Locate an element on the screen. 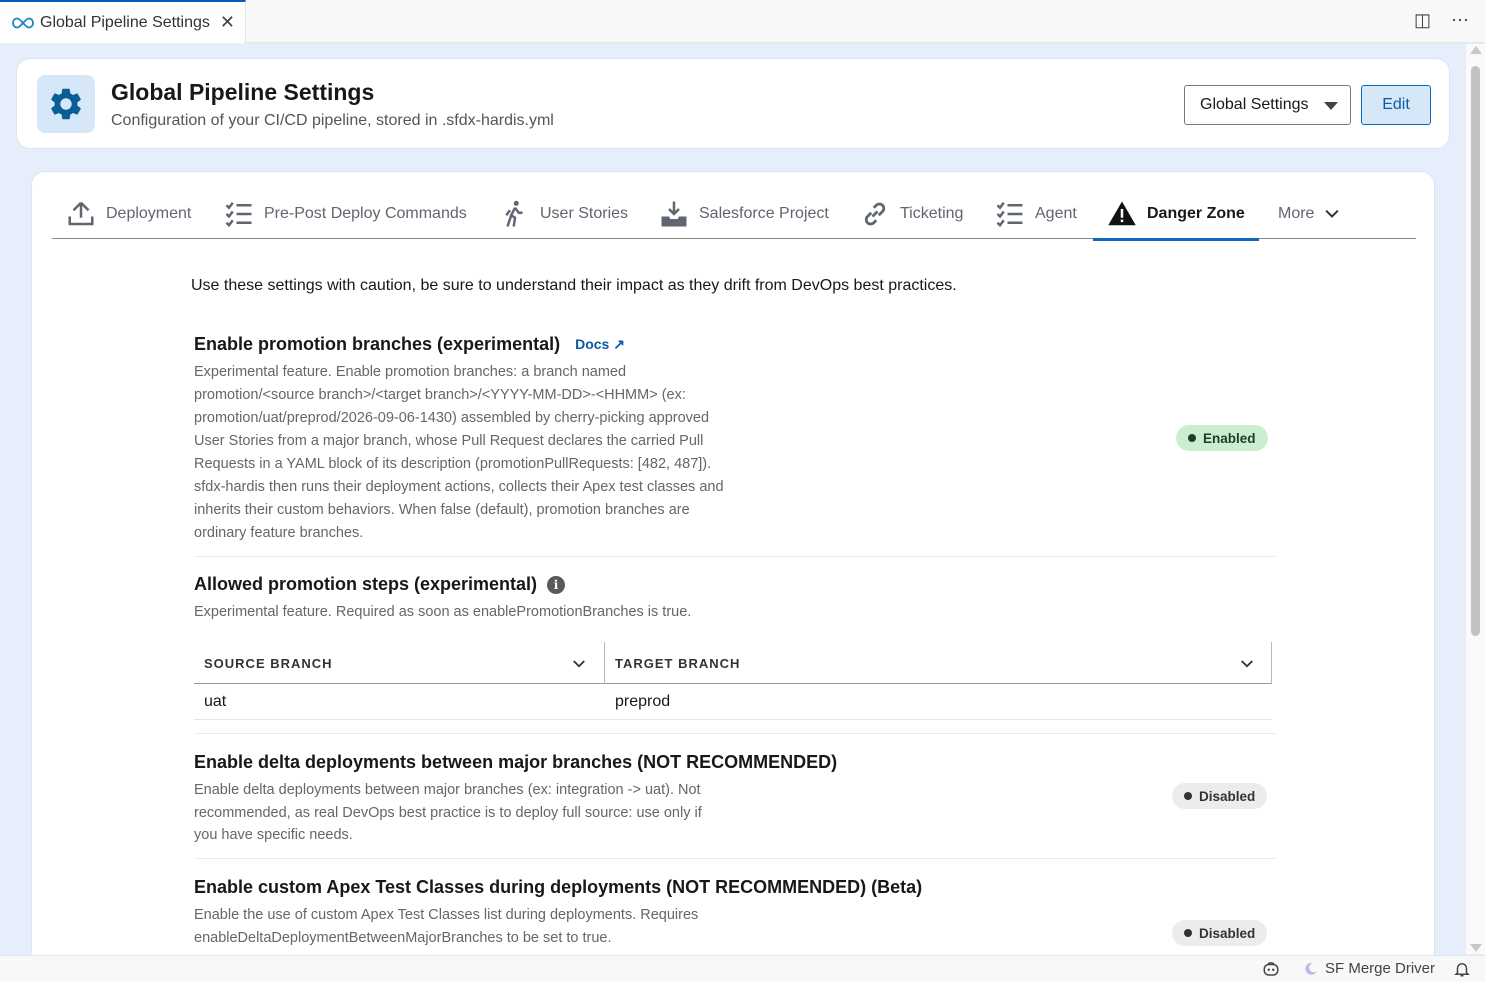  bell-icon is located at coordinates (1462, 969).